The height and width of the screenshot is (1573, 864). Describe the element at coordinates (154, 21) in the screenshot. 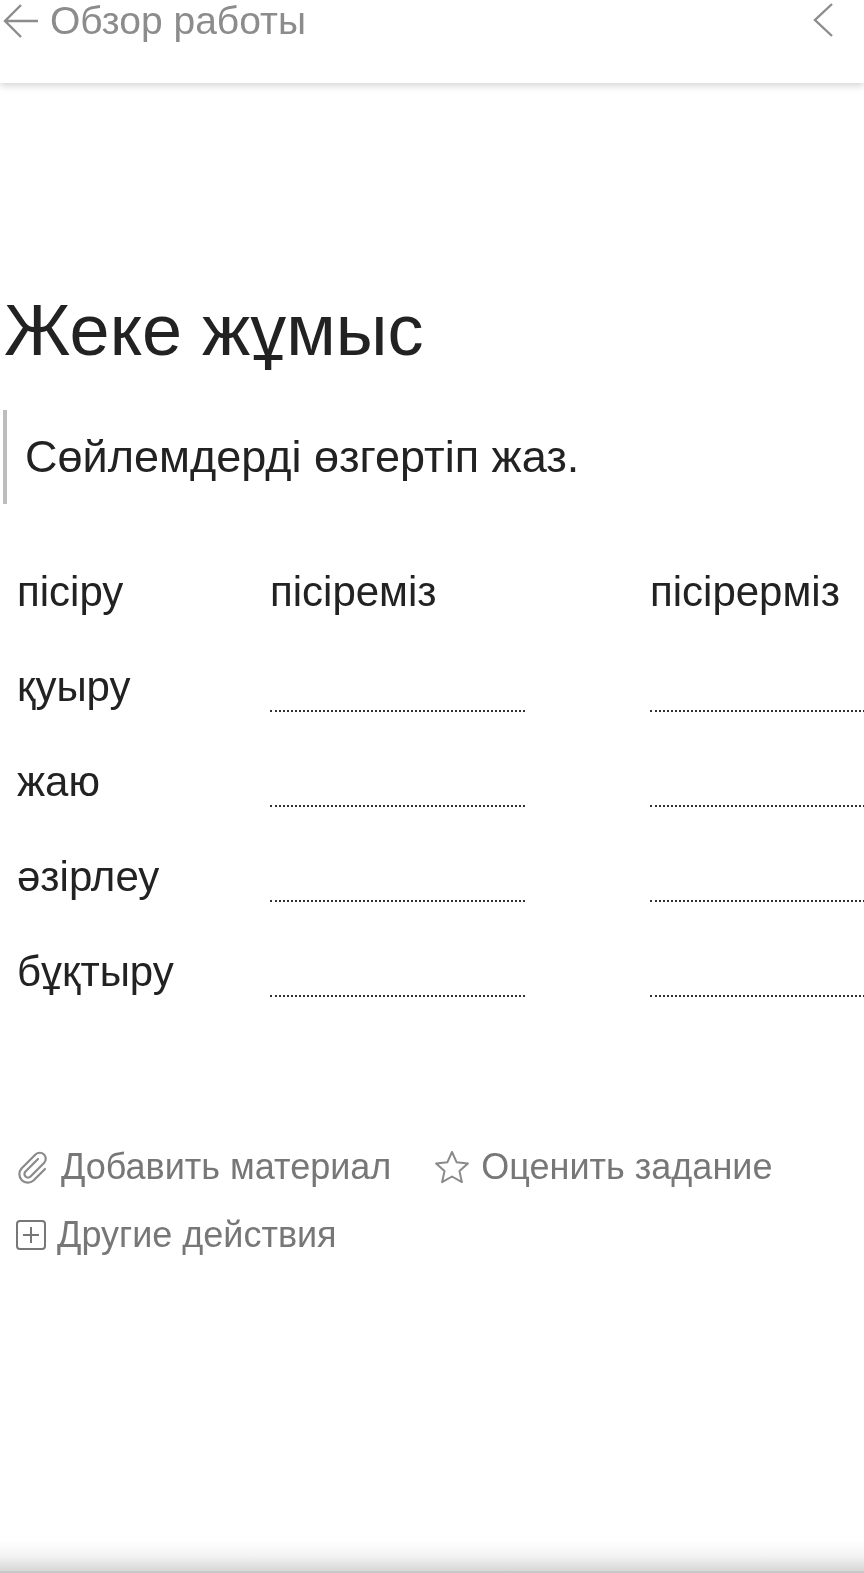

I see `back-button: Обзор работы` at that location.